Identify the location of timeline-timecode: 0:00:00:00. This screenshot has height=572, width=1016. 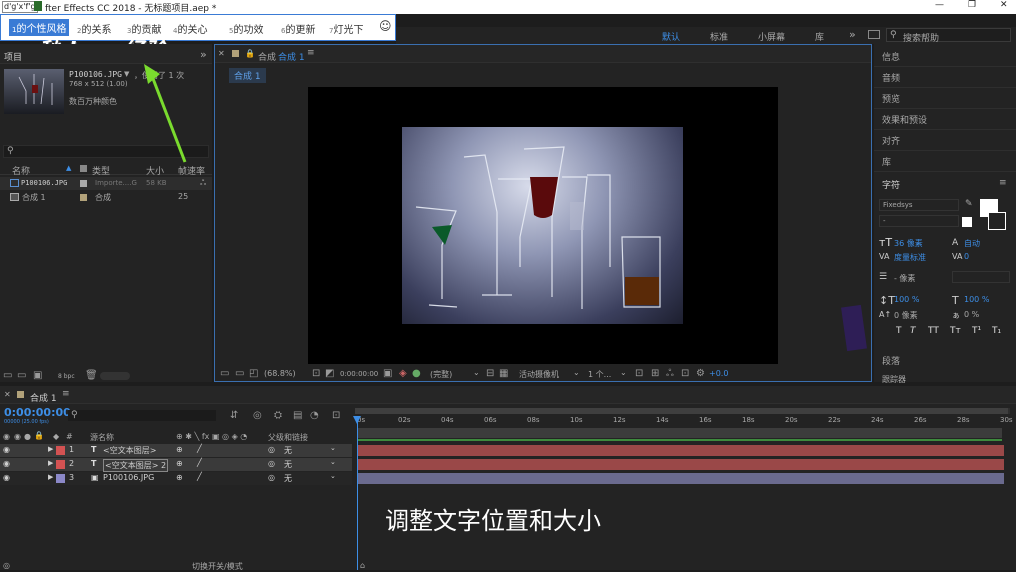
(37, 412).